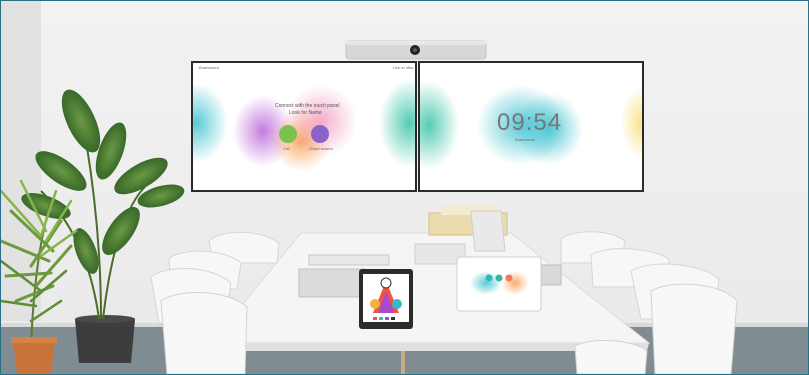  I want to click on left-screen-prompt-1: Connect with the touch panel, so click(307, 106).